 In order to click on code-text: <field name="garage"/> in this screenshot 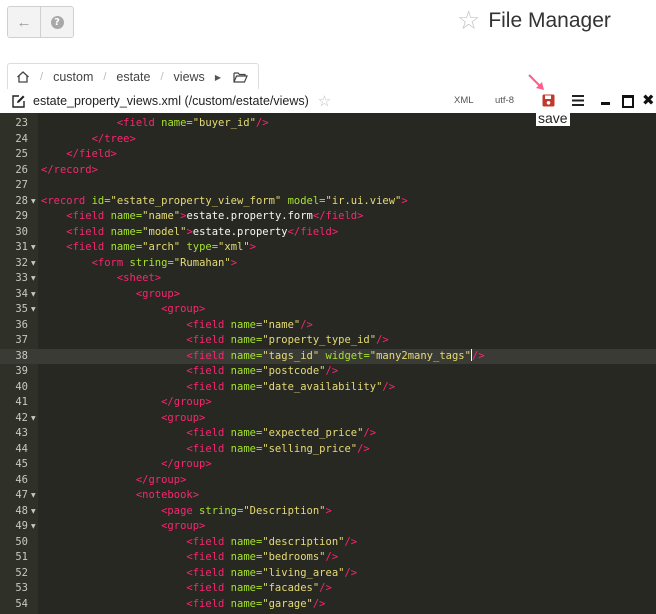, I will do `click(256, 603)`.